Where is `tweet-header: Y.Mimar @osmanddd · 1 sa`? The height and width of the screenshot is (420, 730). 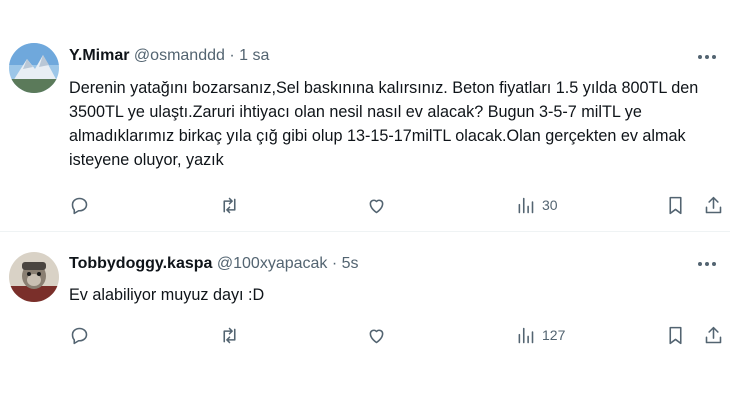
tweet-header: Y.Mimar @osmanddd · 1 sa is located at coordinates (169, 56).